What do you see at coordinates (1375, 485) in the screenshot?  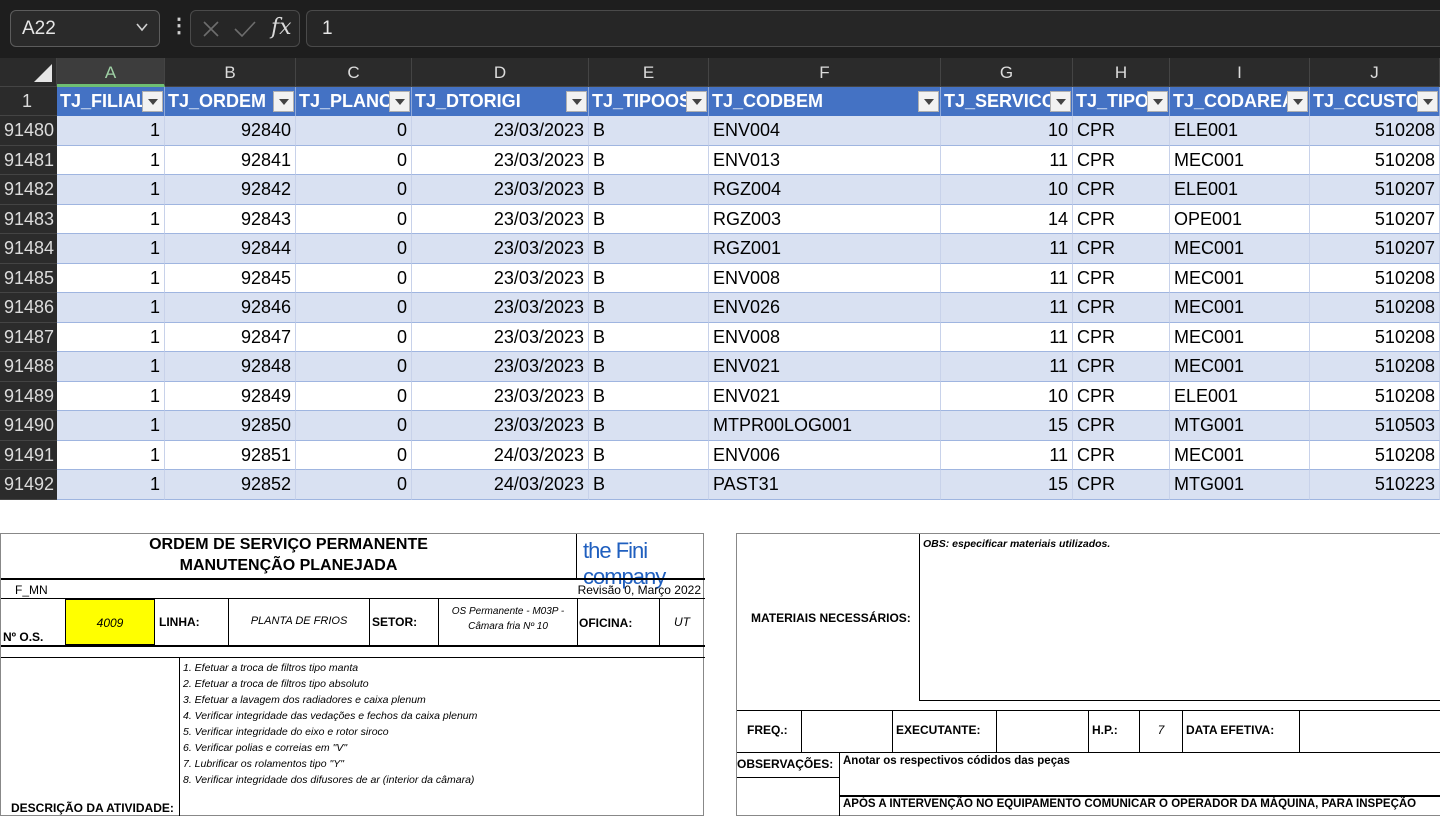 I see `table-cell: 510223` at bounding box center [1375, 485].